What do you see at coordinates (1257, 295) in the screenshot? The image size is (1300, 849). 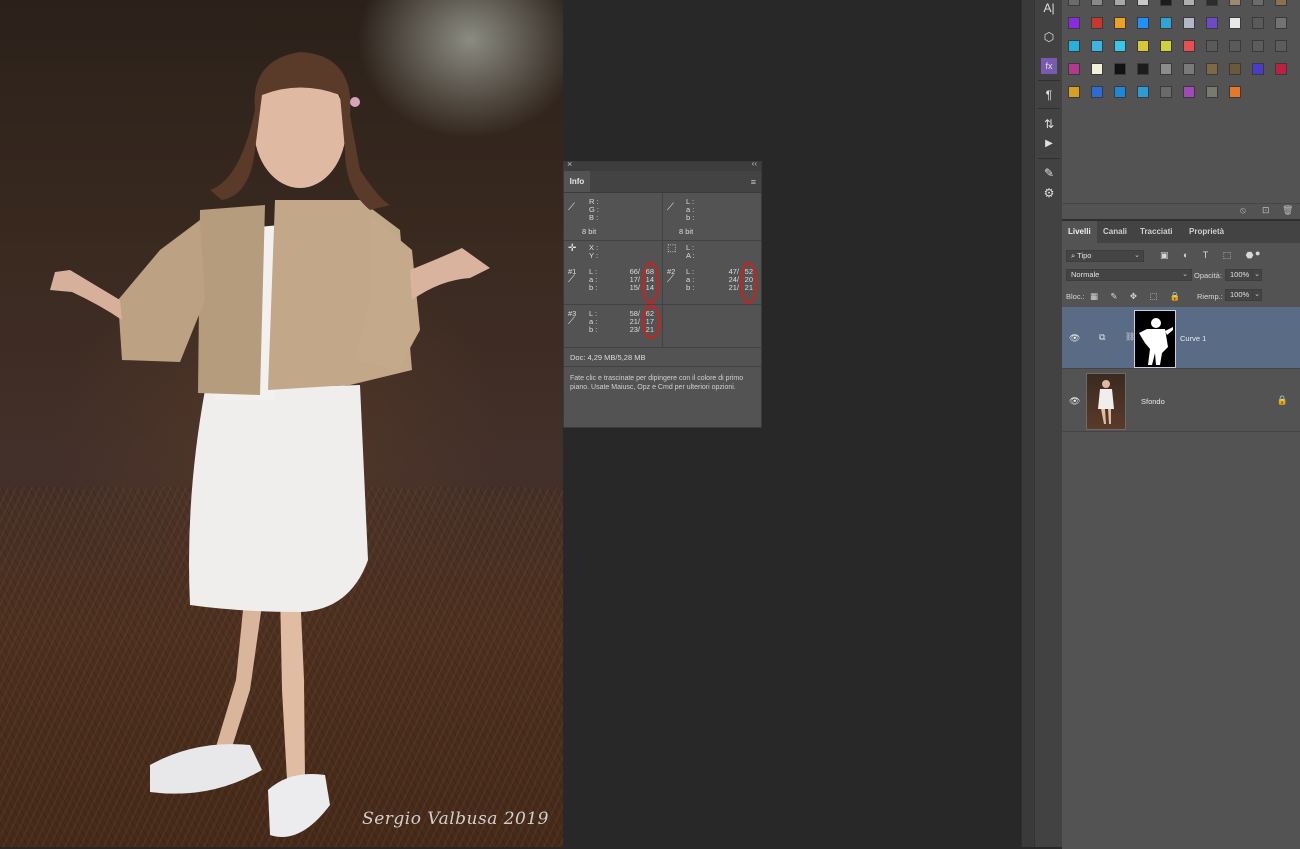 I see `fill-dropdown: ⌄` at bounding box center [1257, 295].